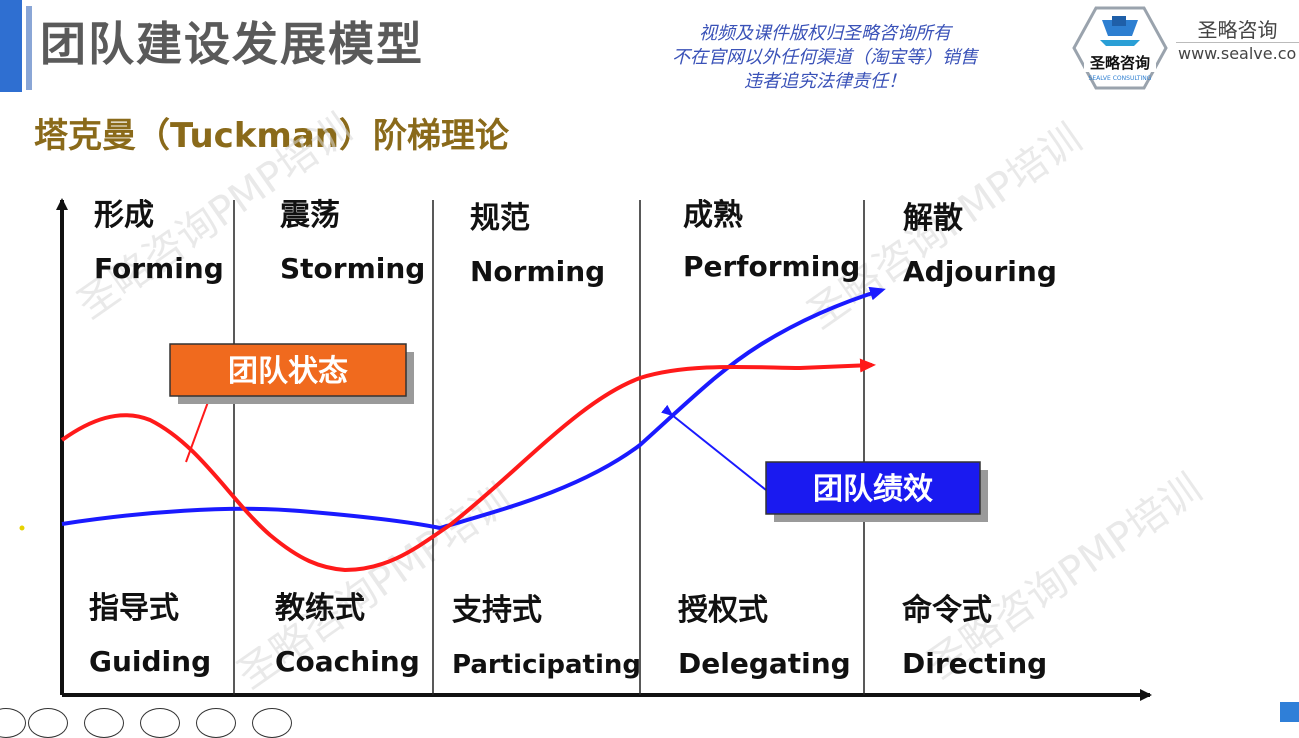 The width and height of the screenshot is (1299, 738). I want to click on leadership-coaching-cn: 教练式, so click(320, 608).